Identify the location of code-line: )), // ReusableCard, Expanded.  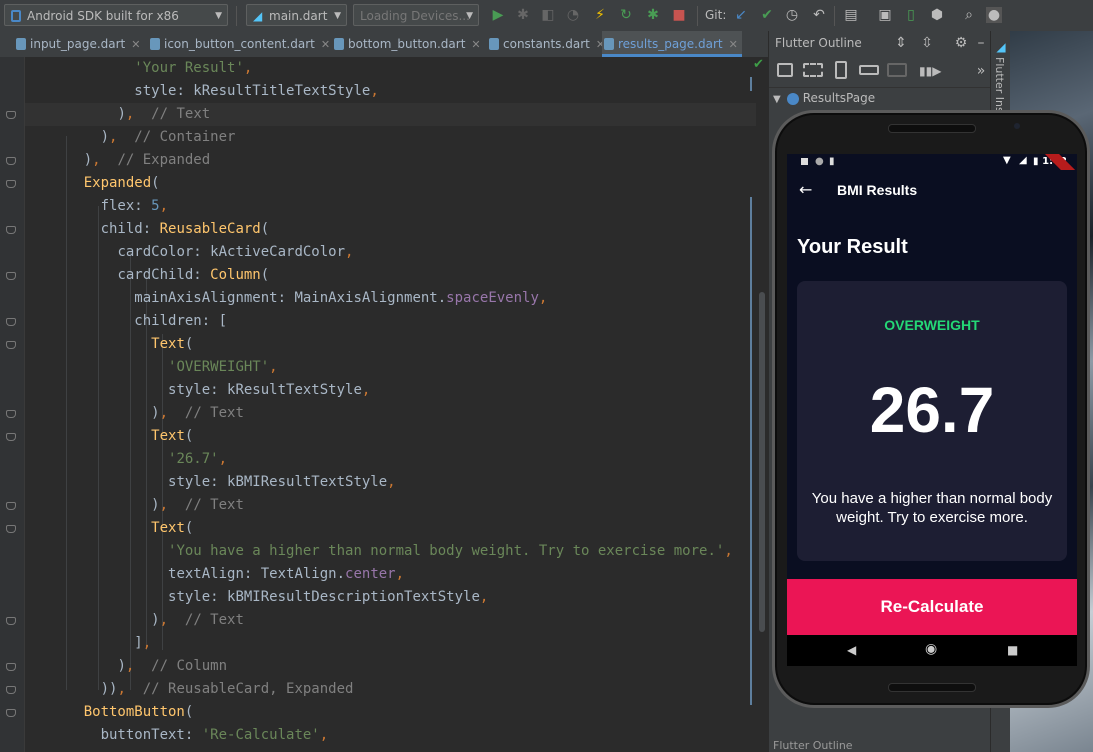
(202, 689).